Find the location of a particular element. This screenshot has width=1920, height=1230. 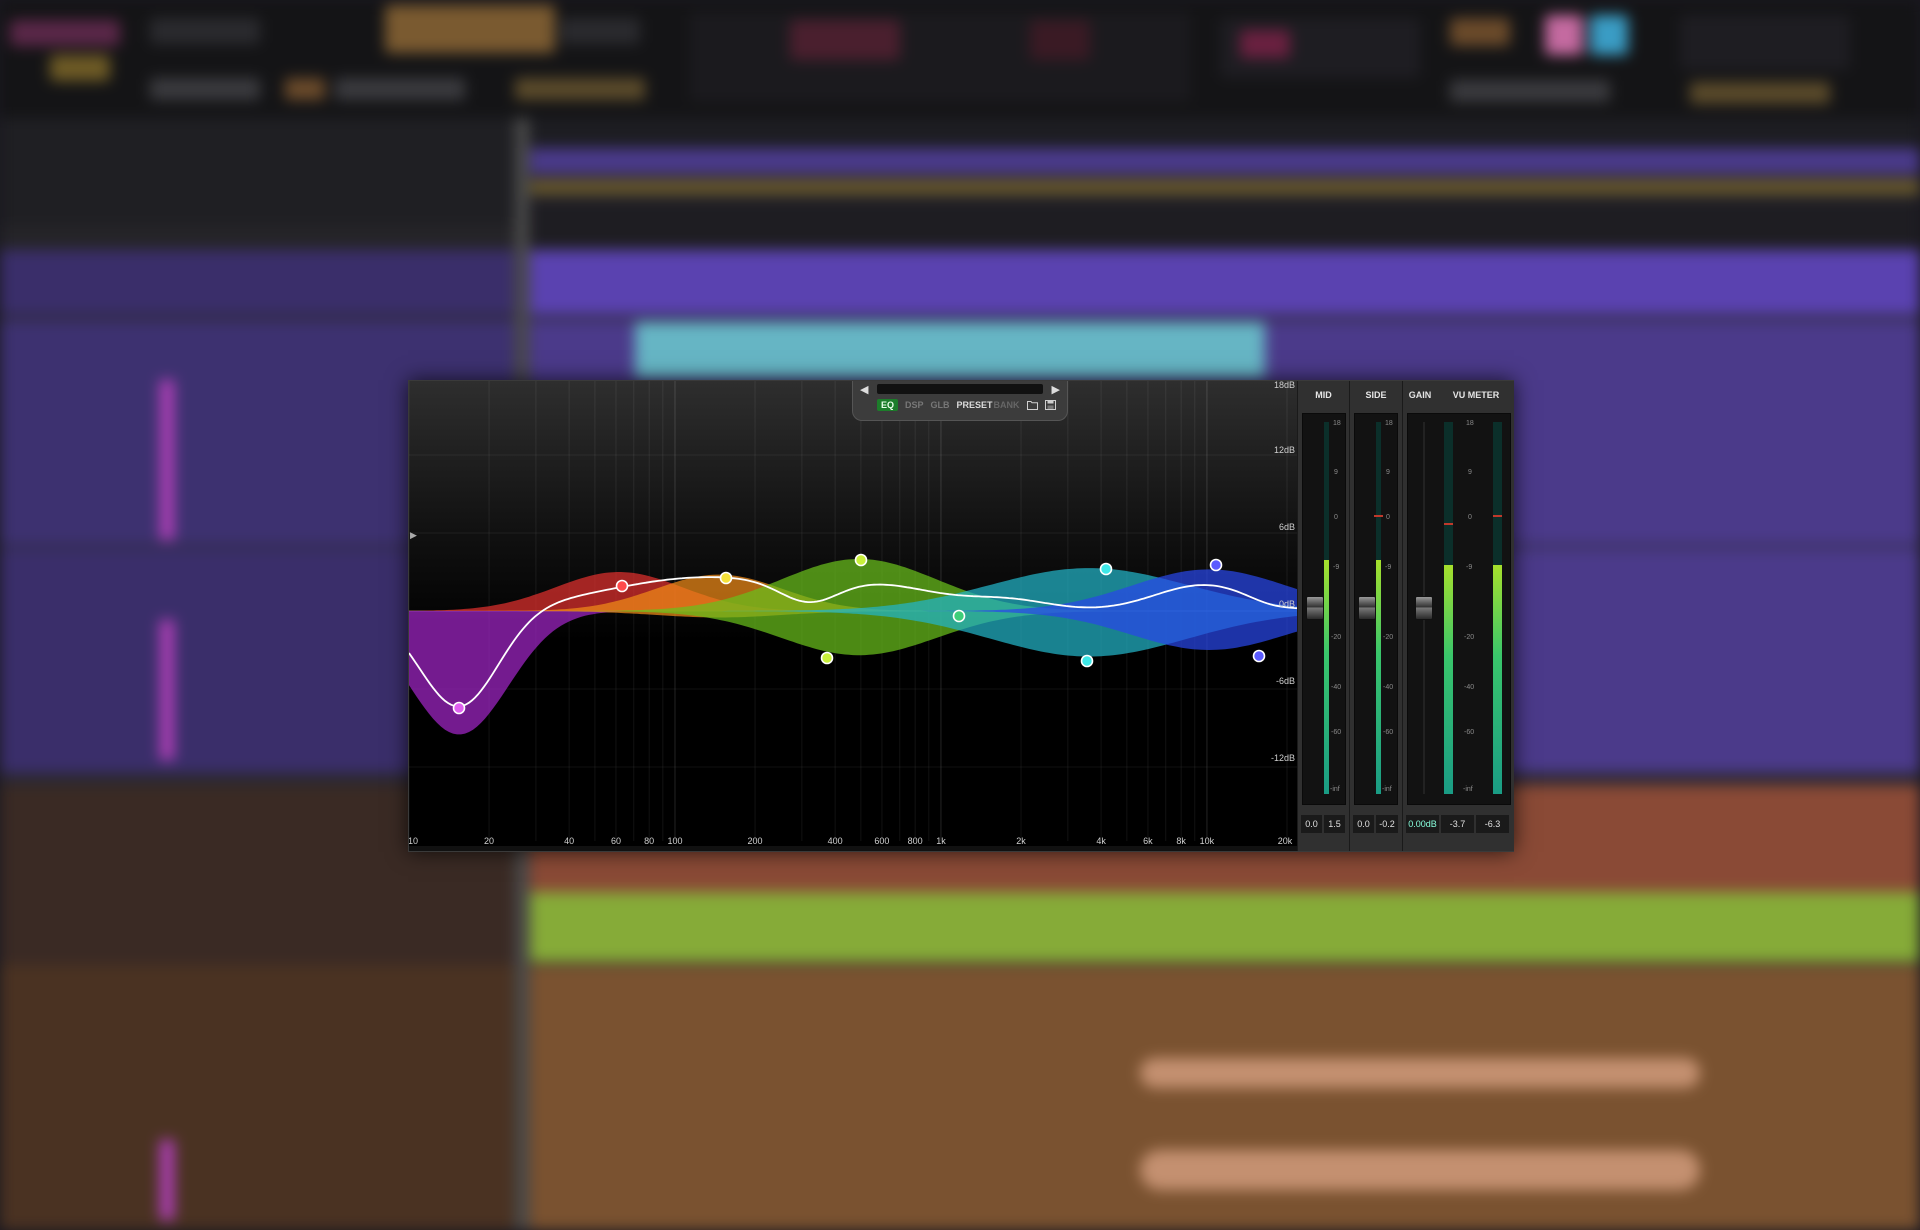

mid-readout-left: 0.0 is located at coordinates (1311, 824).